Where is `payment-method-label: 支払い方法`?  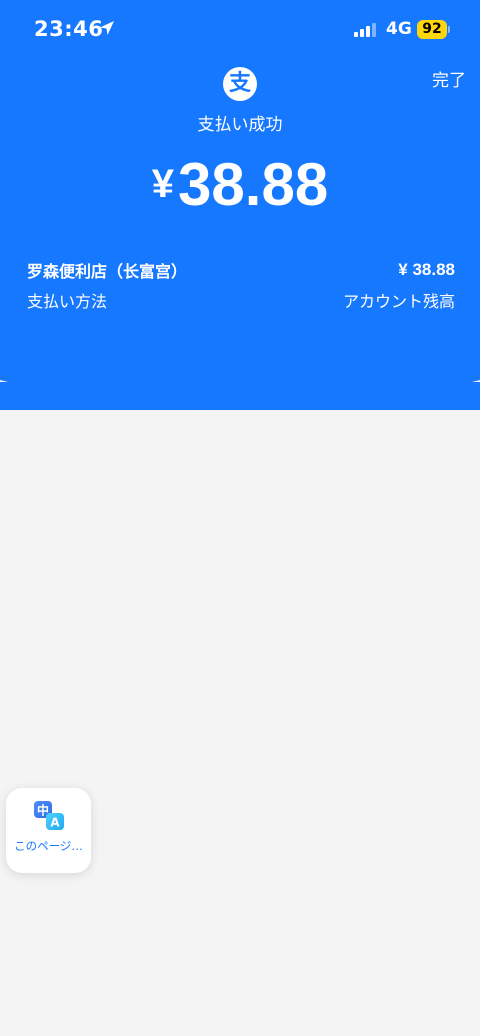
payment-method-label: 支払い方法 is located at coordinates (67, 301).